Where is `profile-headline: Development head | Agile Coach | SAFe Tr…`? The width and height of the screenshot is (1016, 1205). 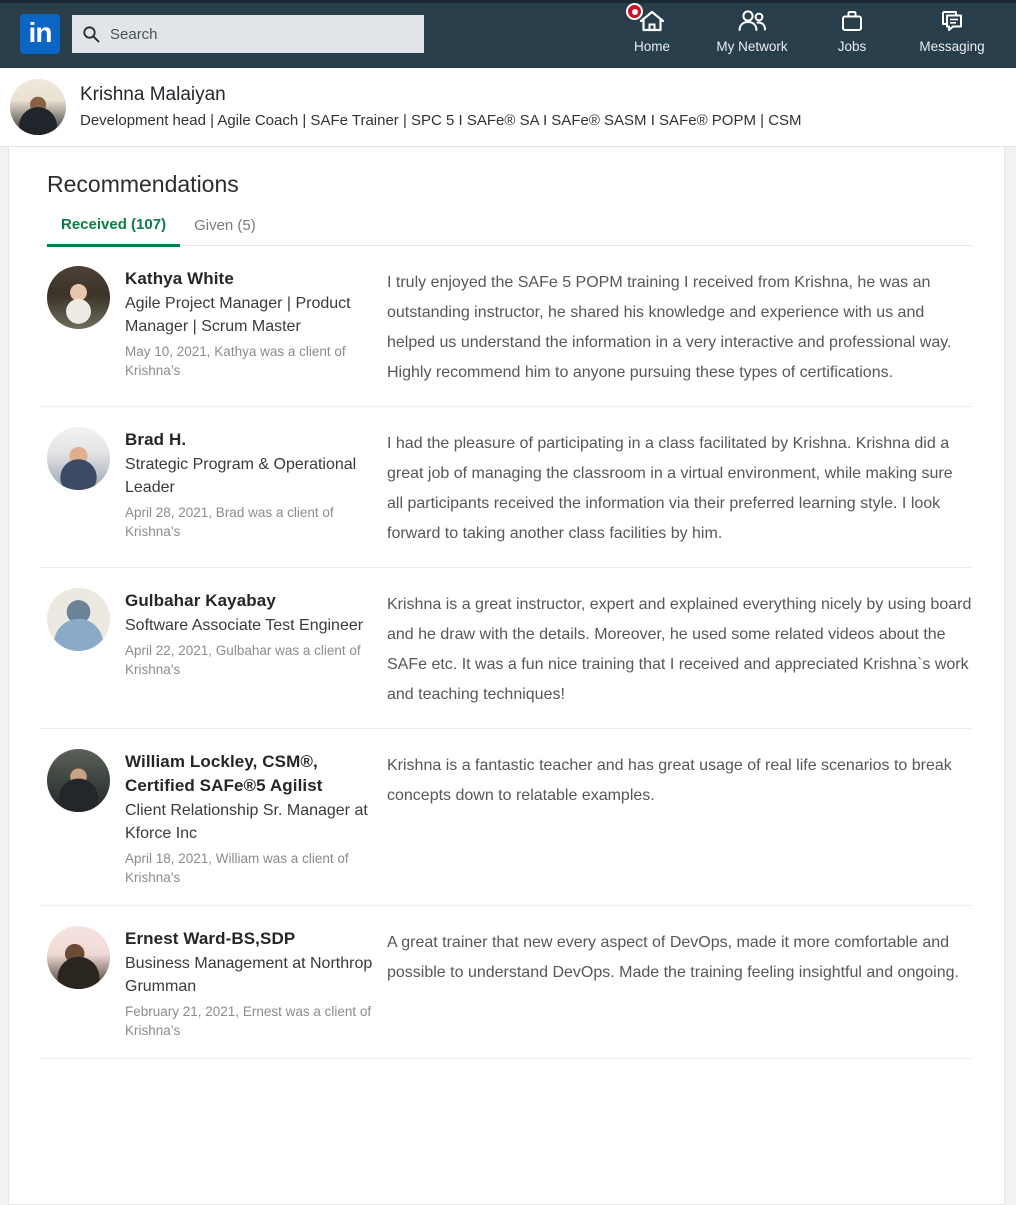 profile-headline: Development head | Agile Coach | SAFe Tr… is located at coordinates (441, 120).